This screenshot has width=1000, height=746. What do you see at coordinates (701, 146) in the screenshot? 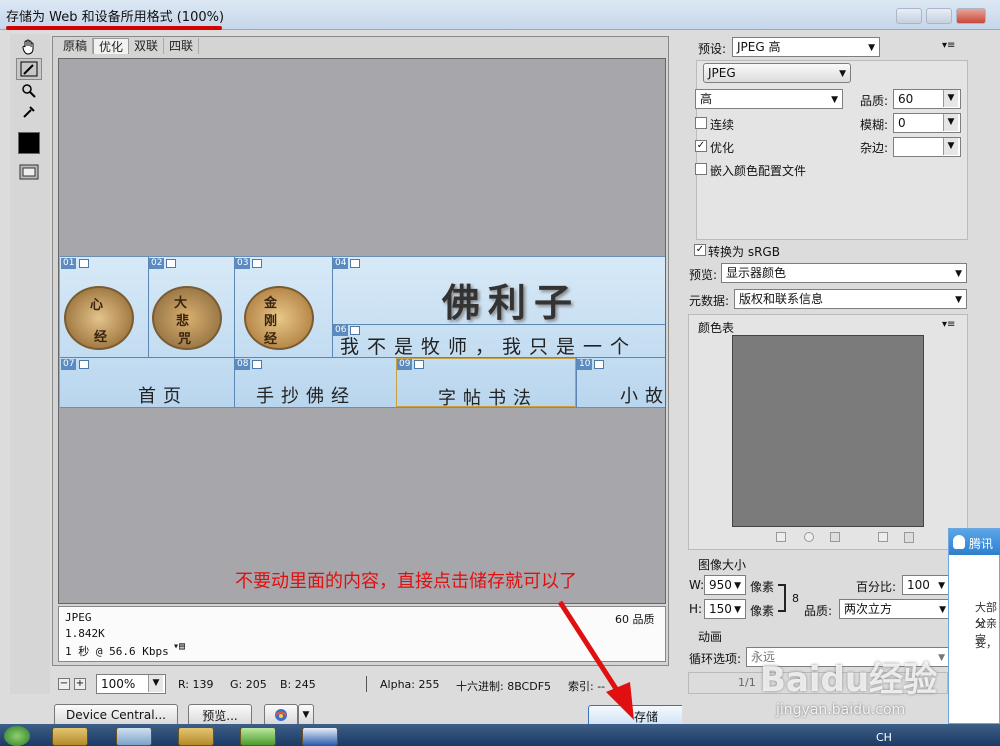
I see `optimized-checkbox: ✓` at bounding box center [701, 146].